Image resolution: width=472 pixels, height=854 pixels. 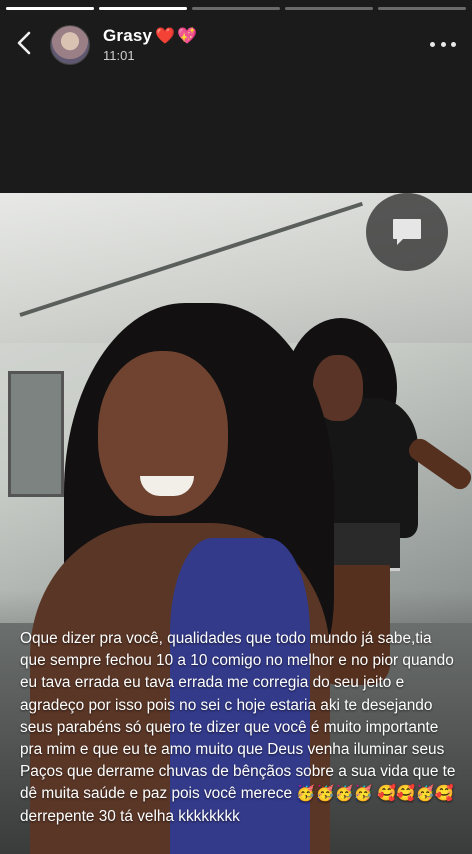 I want to click on reply-button, so click(x=407, y=232).